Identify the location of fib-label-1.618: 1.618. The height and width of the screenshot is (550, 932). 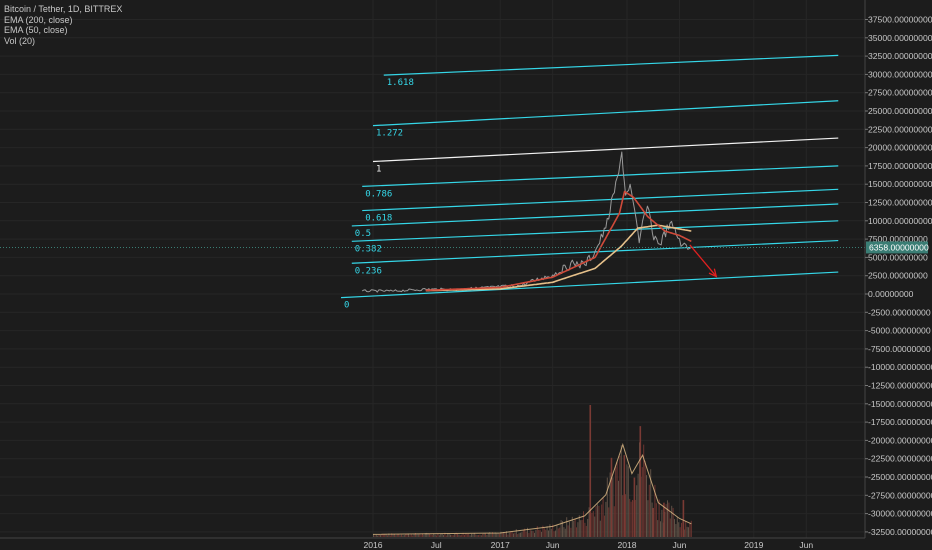
(400, 83).